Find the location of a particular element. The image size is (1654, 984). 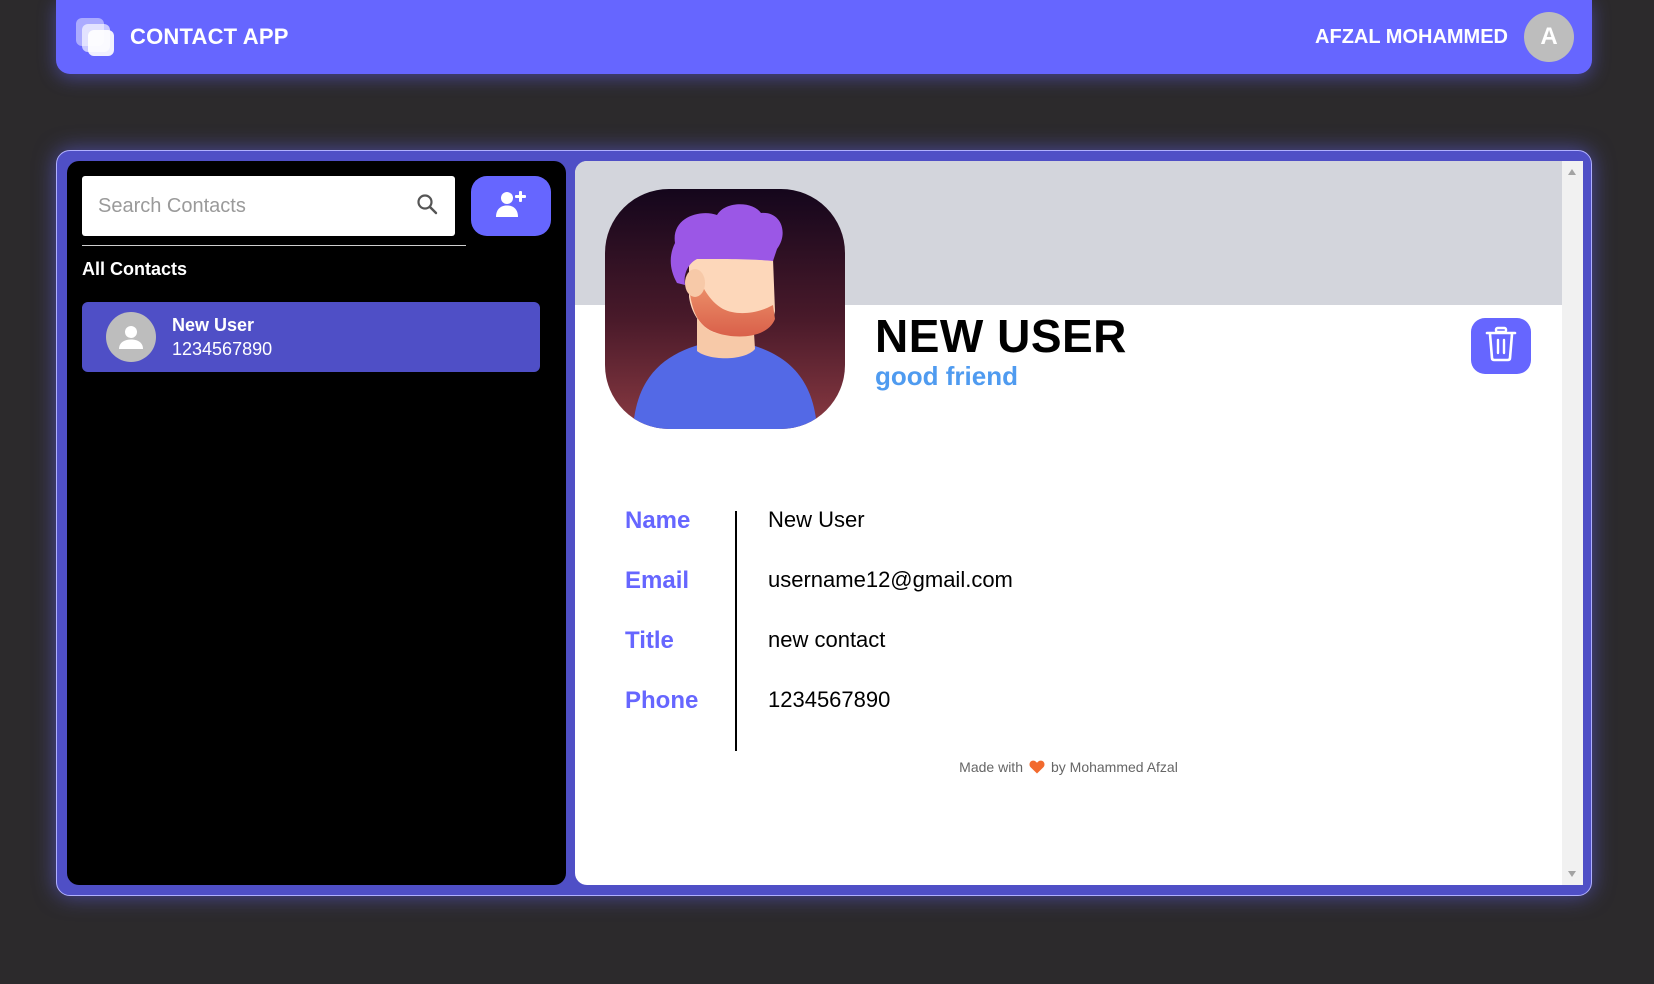

field-label-name: Name is located at coordinates (658, 520).